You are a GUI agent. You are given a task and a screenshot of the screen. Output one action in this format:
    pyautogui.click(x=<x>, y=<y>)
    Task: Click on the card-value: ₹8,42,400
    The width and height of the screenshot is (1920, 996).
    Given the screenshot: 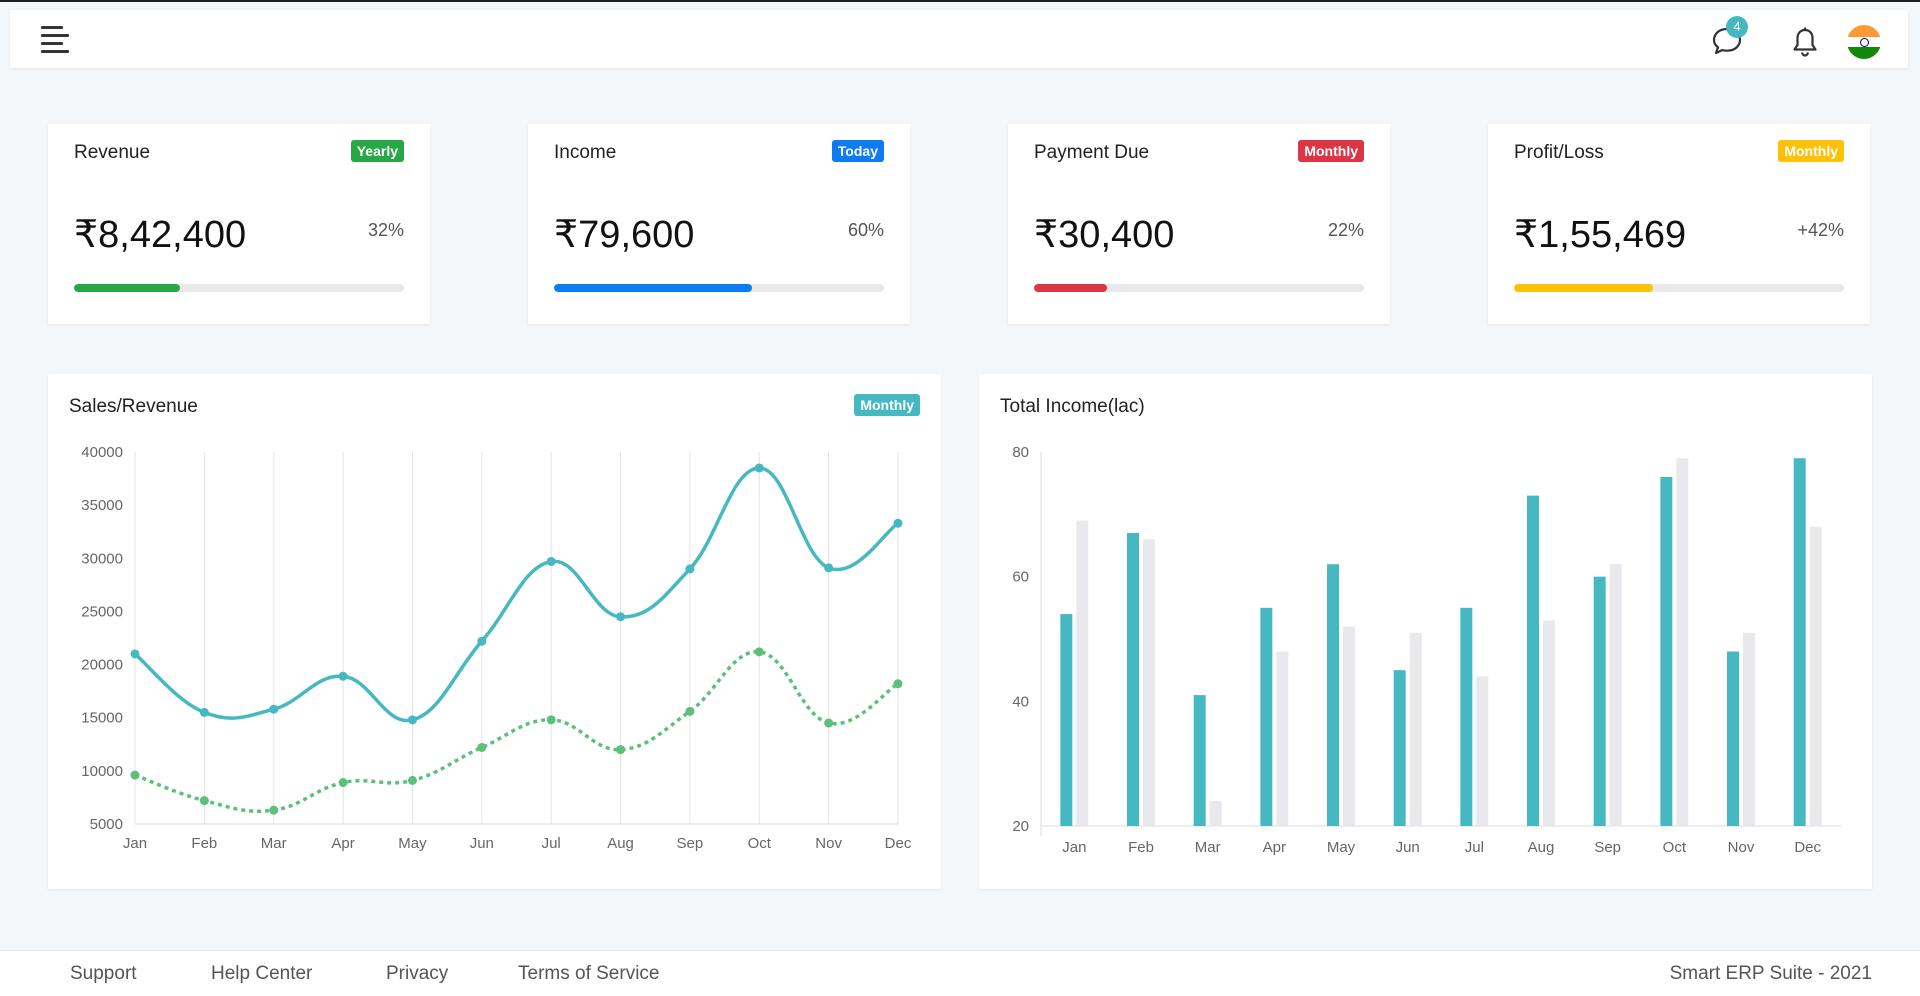 What is the action you would take?
    pyautogui.click(x=160, y=235)
    